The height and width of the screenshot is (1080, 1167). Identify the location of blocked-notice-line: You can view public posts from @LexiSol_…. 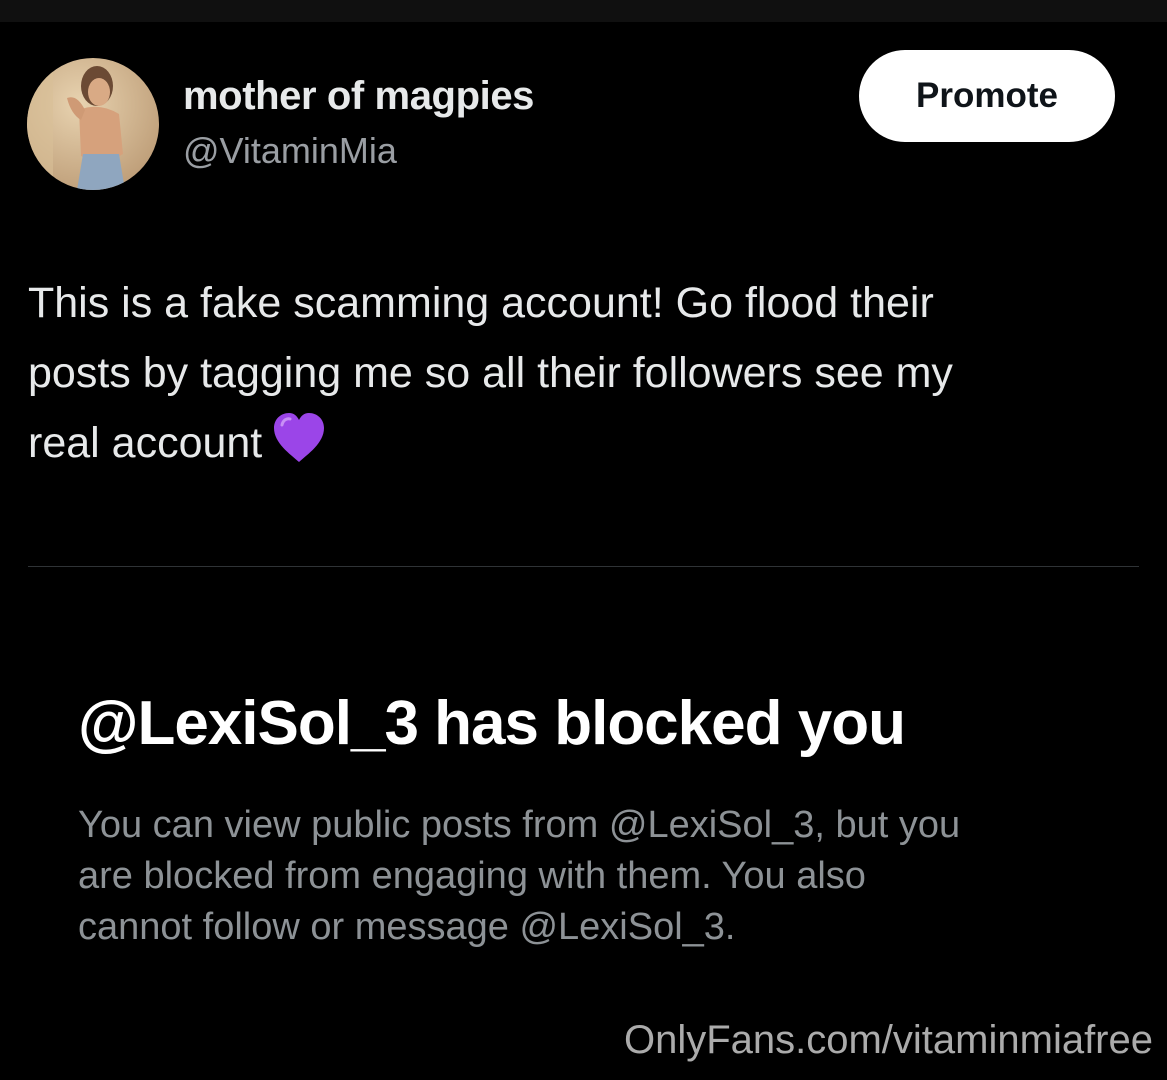
(519, 825).